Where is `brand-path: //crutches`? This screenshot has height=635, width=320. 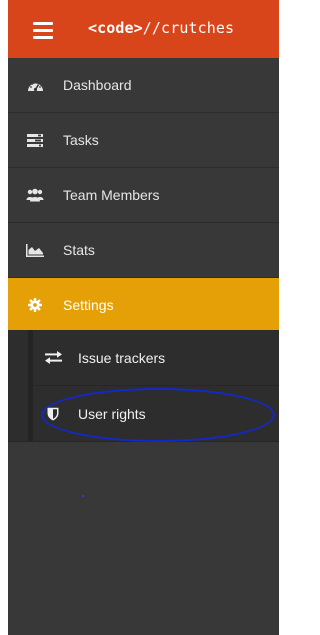 brand-path: //crutches is located at coordinates (188, 28).